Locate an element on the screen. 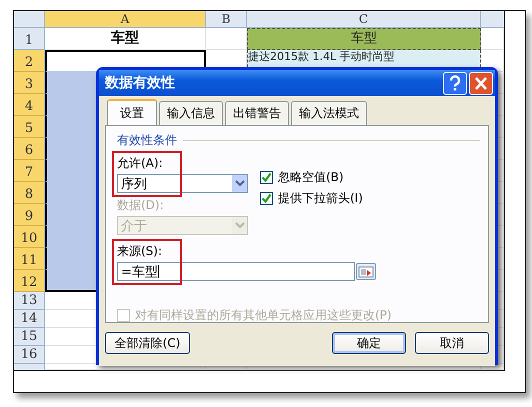  field-label: 来源(S): is located at coordinates (140, 251).